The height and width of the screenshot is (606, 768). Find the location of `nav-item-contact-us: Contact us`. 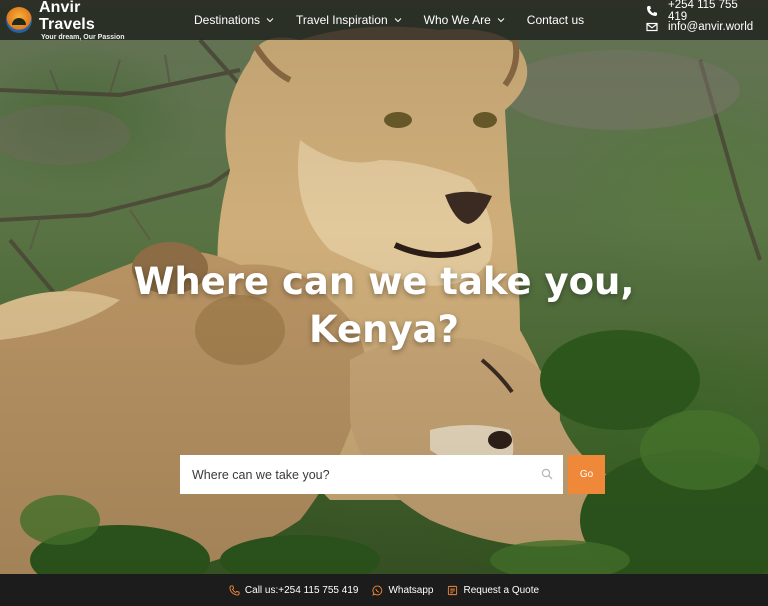

nav-item-contact-us: Contact us is located at coordinates (555, 20).